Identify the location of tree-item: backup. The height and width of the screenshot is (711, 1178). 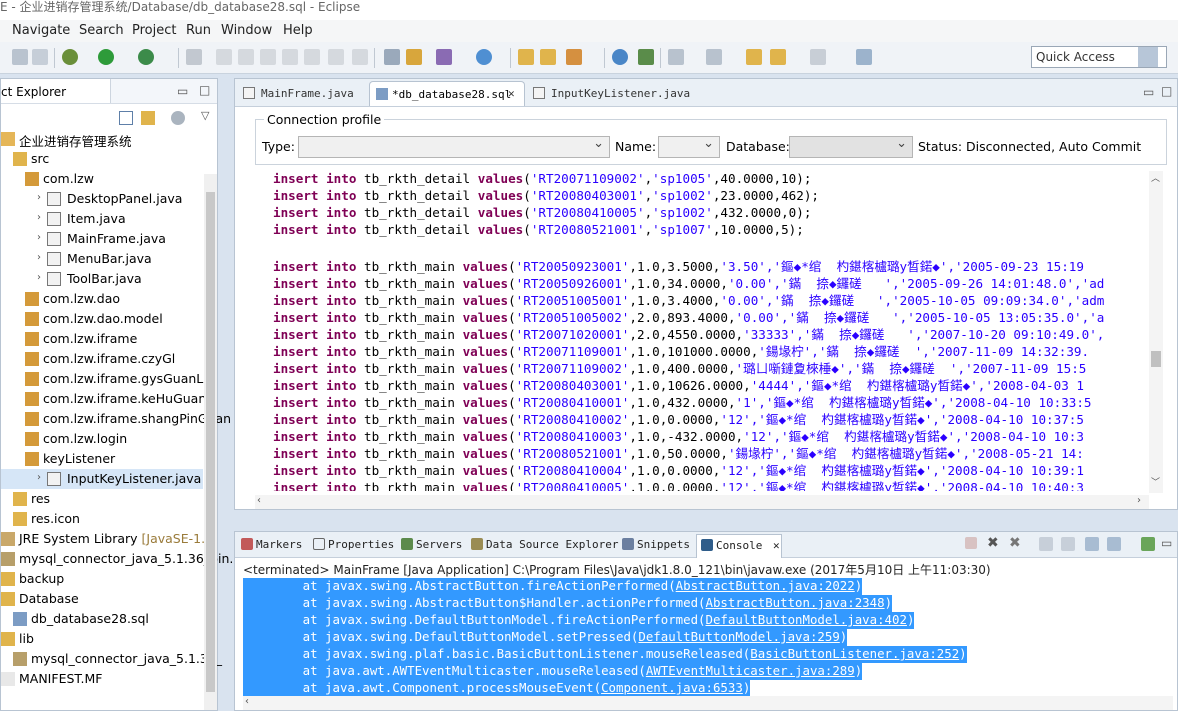
(102, 579).